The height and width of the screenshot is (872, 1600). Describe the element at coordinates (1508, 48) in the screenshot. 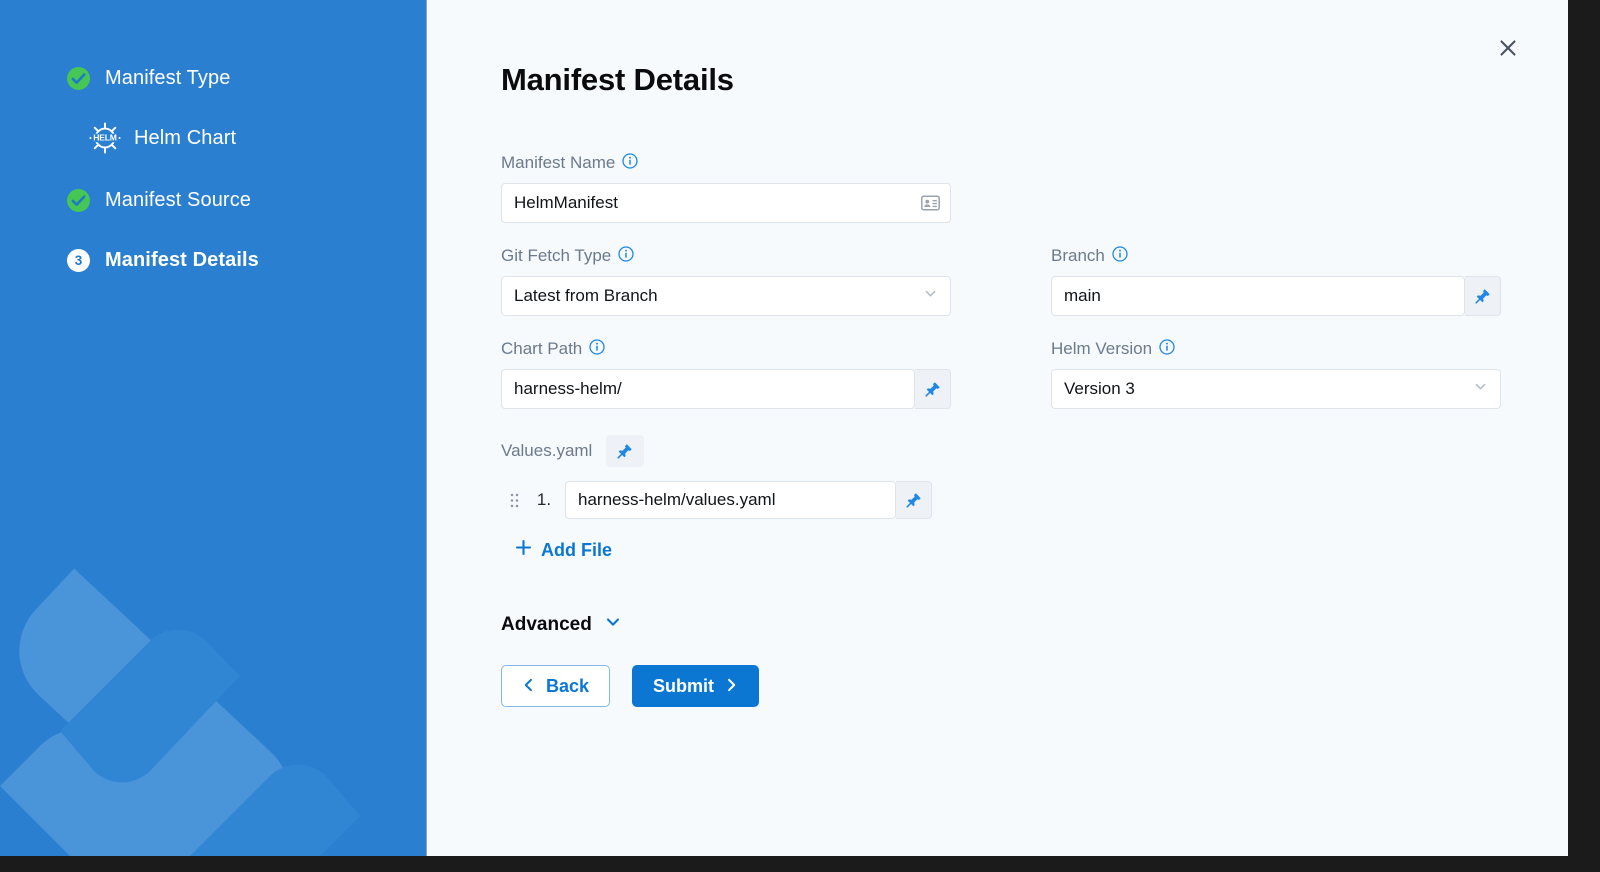

I see `close-icon` at that location.